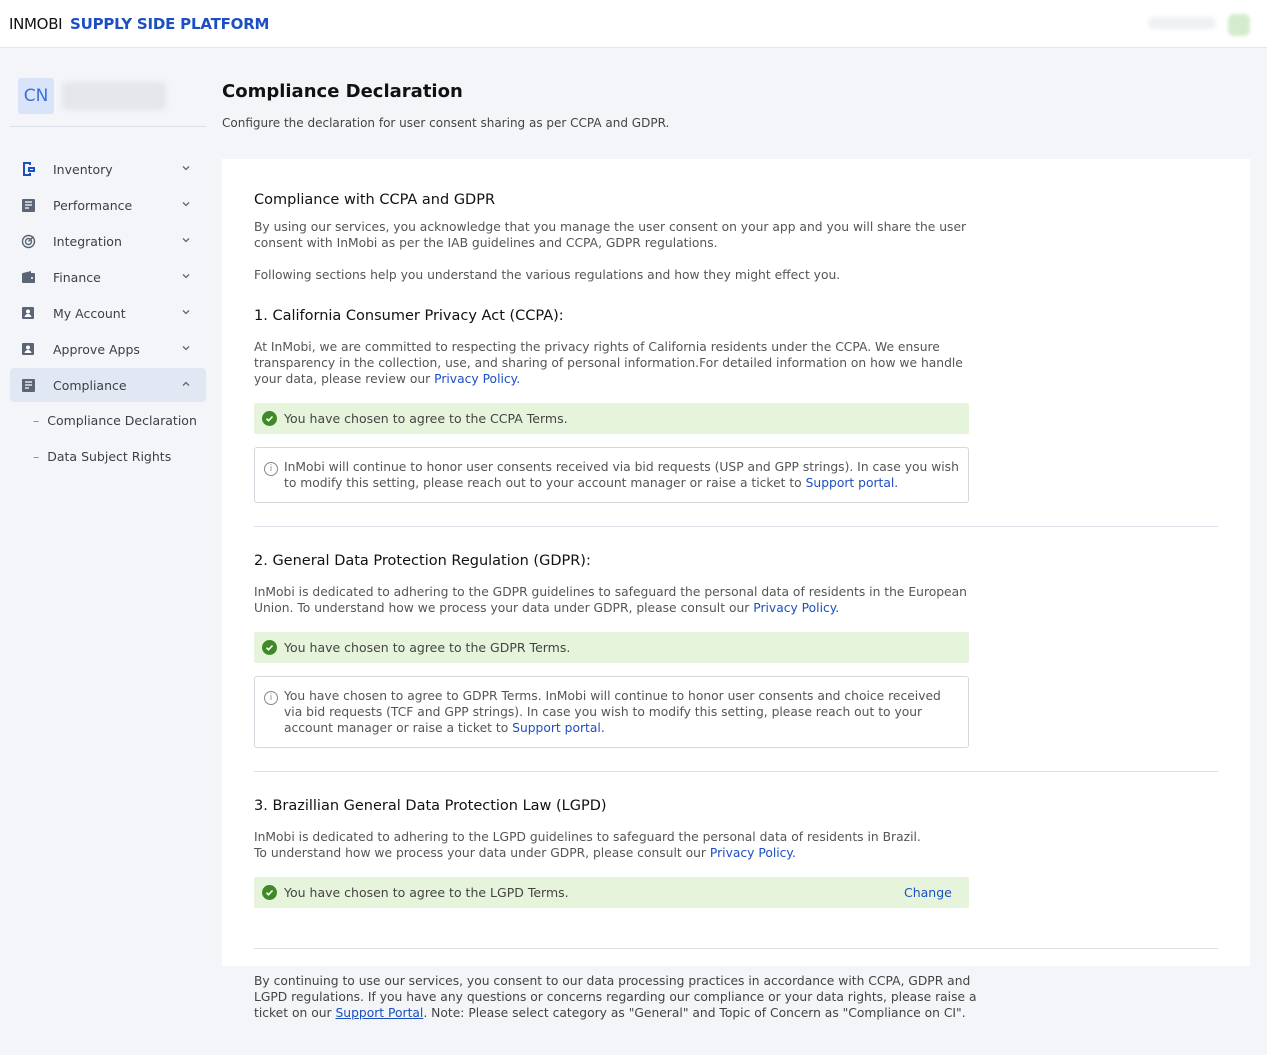 The image size is (1267, 1055). What do you see at coordinates (77, 277) in the screenshot?
I see `sidebar-item-label: Finance` at bounding box center [77, 277].